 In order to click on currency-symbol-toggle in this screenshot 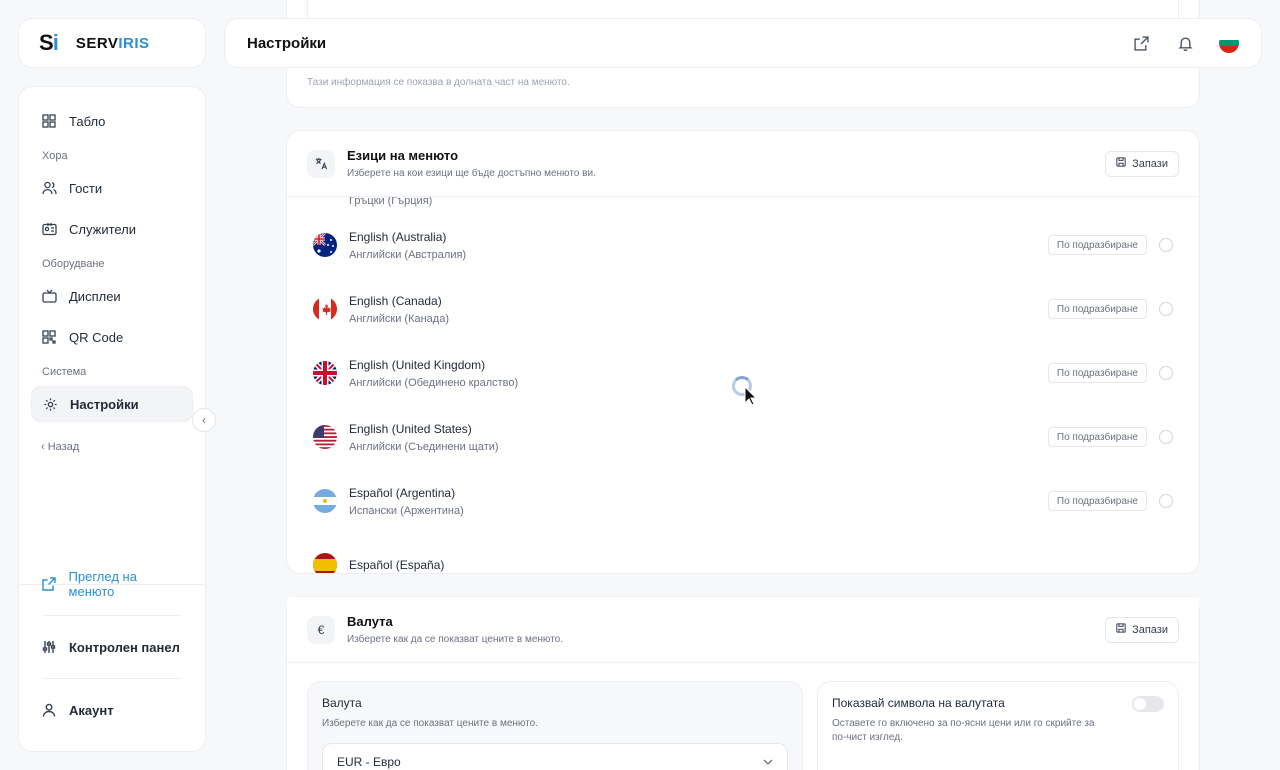, I will do `click(1148, 704)`.